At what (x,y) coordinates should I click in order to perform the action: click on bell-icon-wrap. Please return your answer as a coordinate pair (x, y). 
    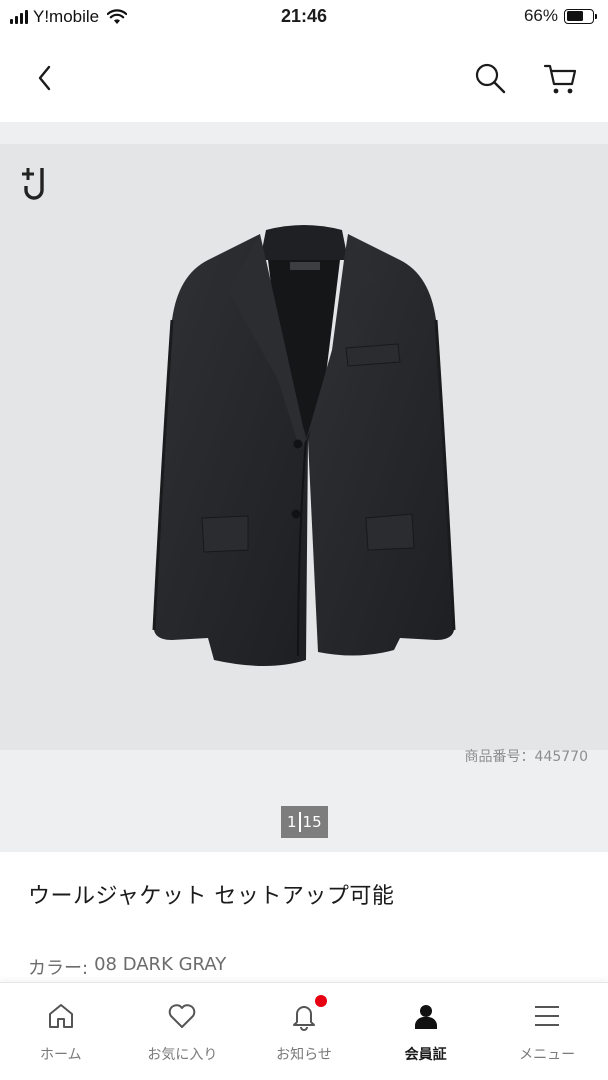
    Looking at the image, I should click on (308, 1013).